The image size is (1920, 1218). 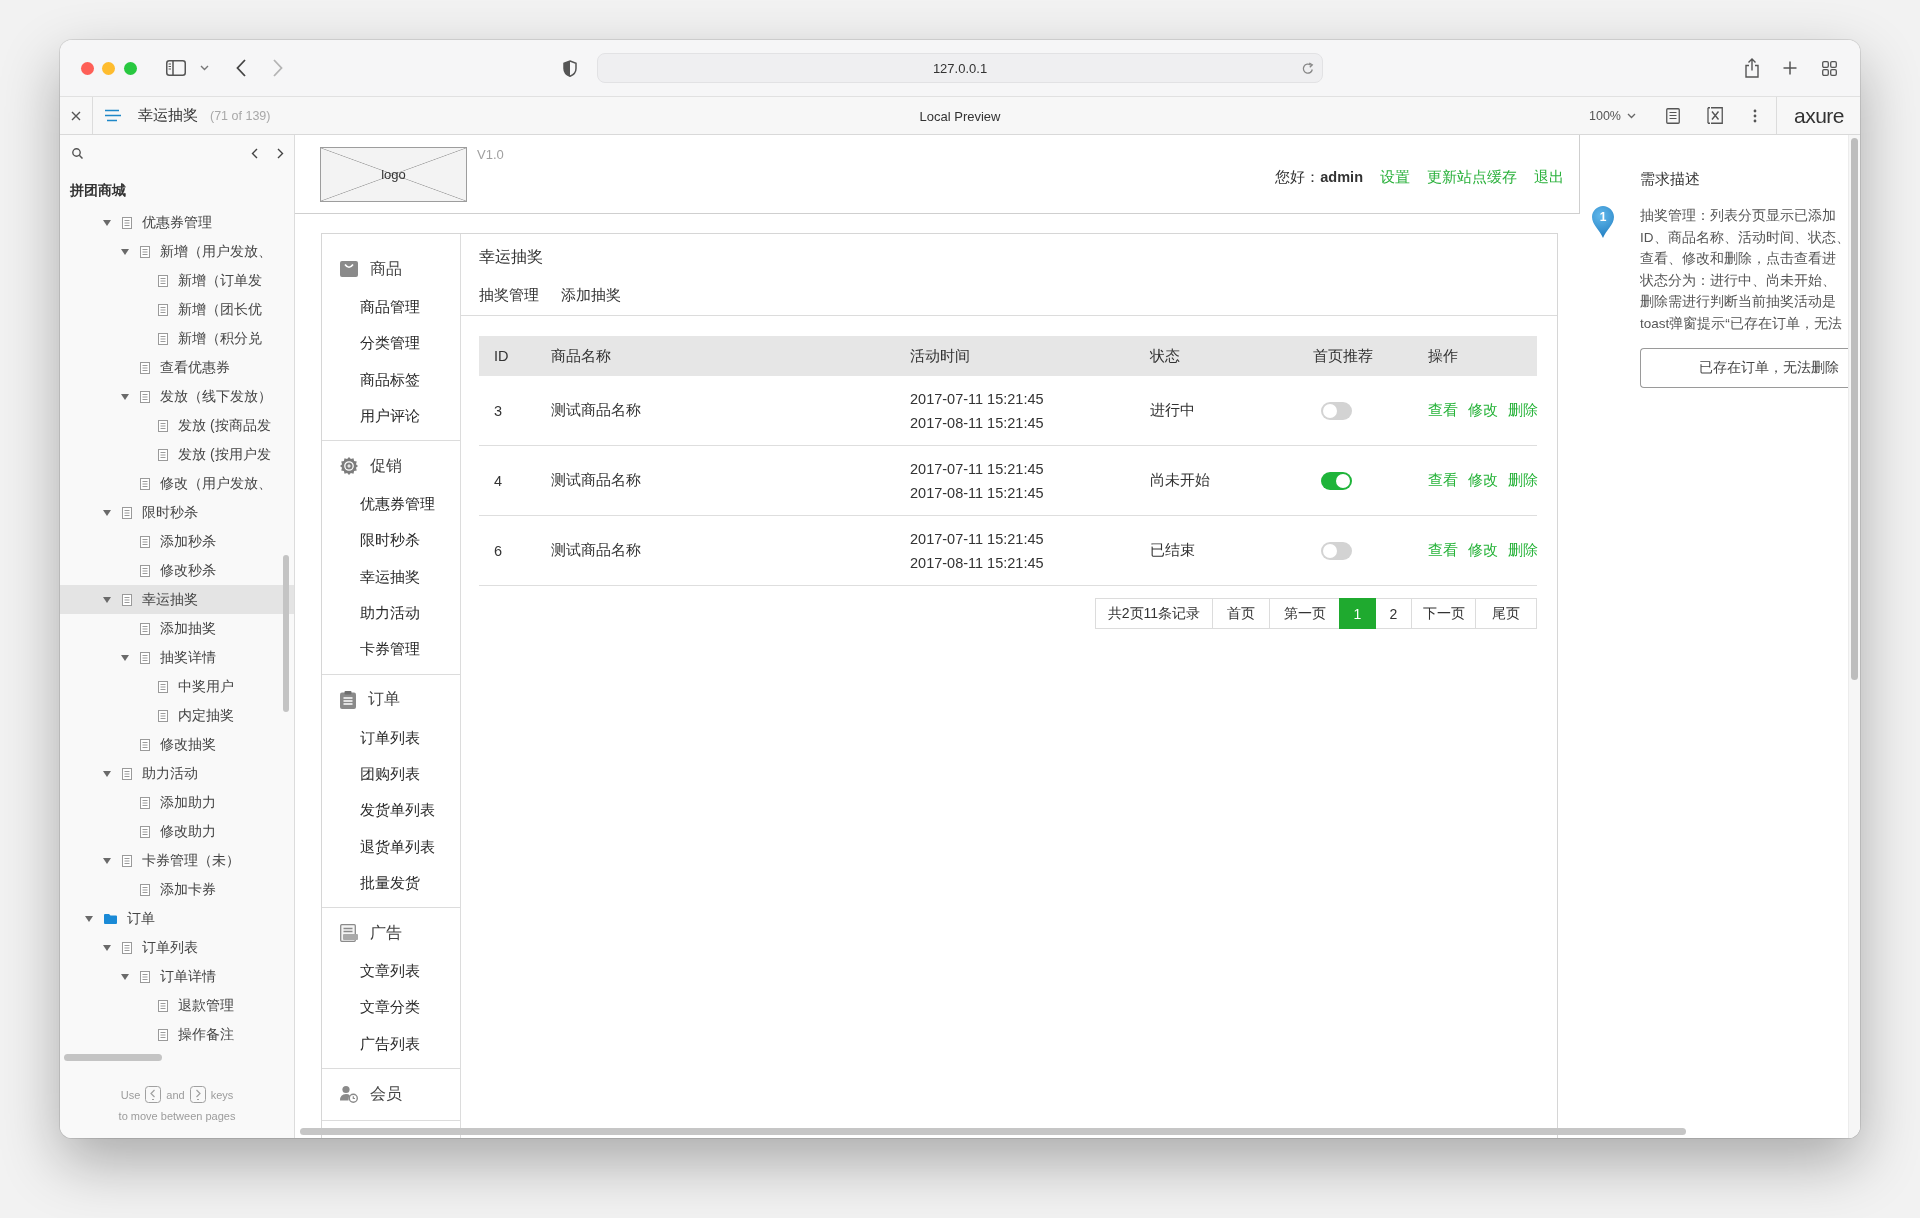 What do you see at coordinates (391, 416) in the screenshot?
I see `nav-item: 用户评论` at bounding box center [391, 416].